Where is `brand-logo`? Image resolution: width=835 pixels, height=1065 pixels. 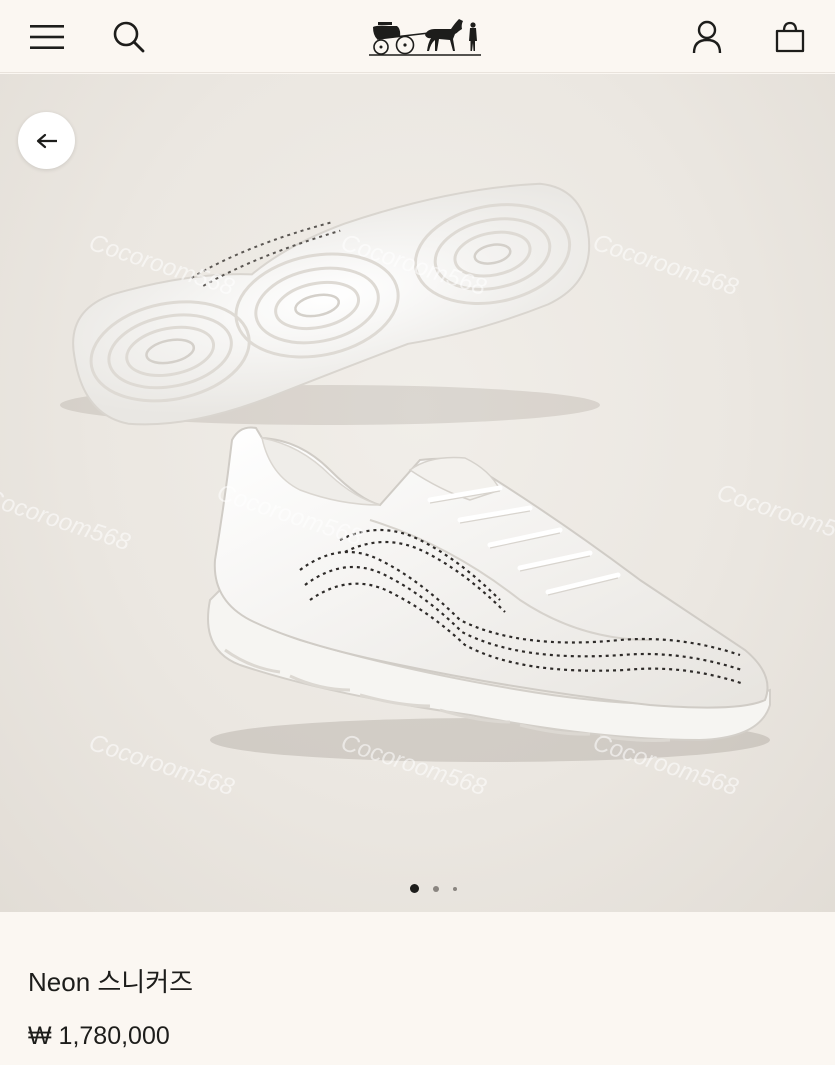
brand-logo is located at coordinates (425, 36).